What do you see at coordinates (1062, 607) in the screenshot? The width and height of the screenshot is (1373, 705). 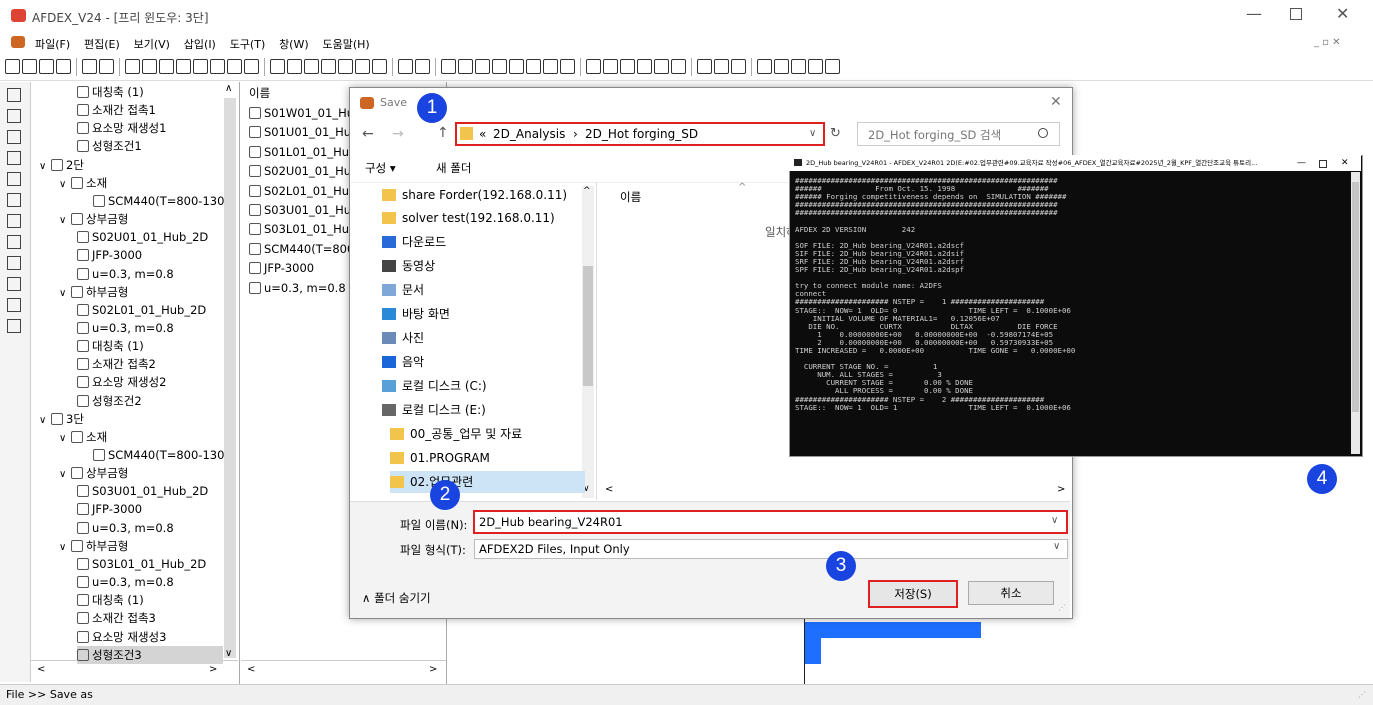 I see `resize-grip-icon: ⋰` at bounding box center [1062, 607].